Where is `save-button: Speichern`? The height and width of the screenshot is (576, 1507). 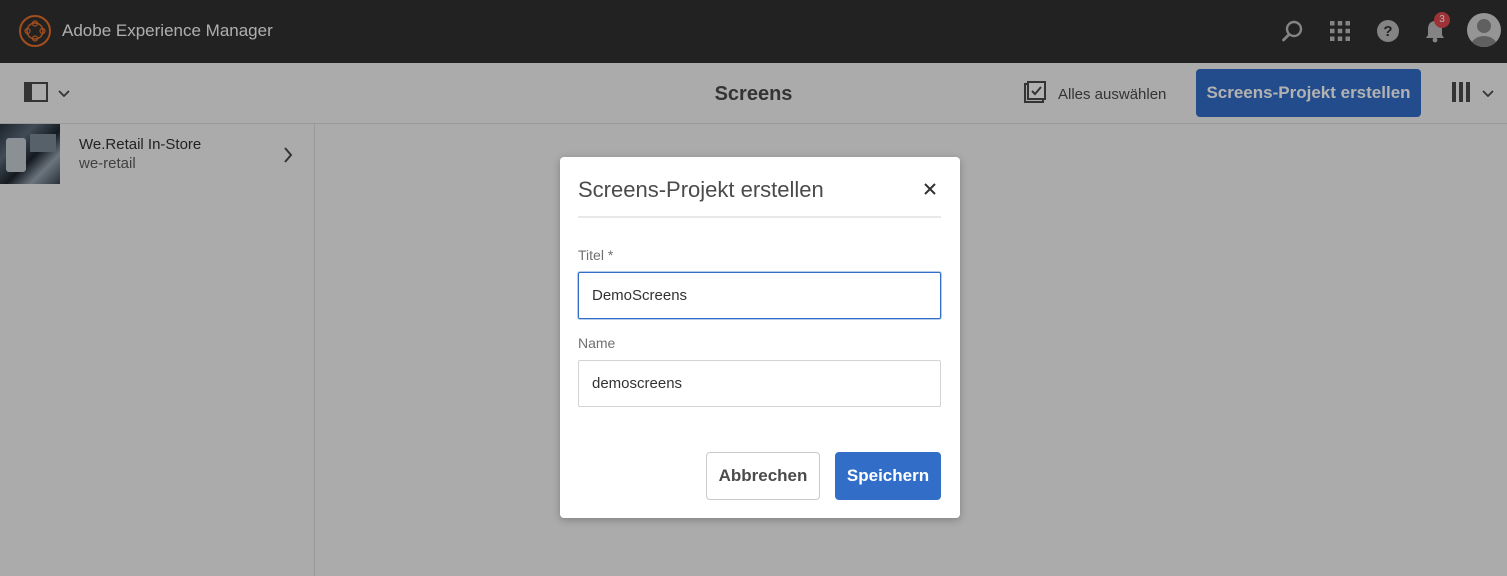
save-button: Speichern is located at coordinates (888, 476).